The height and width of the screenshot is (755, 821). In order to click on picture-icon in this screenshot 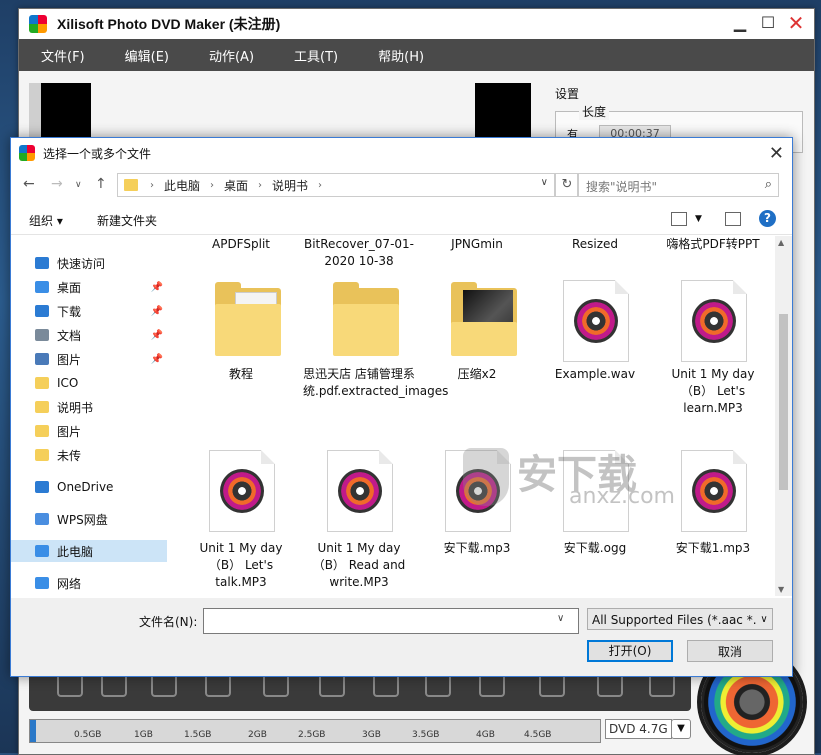, I will do `click(42, 359)`.